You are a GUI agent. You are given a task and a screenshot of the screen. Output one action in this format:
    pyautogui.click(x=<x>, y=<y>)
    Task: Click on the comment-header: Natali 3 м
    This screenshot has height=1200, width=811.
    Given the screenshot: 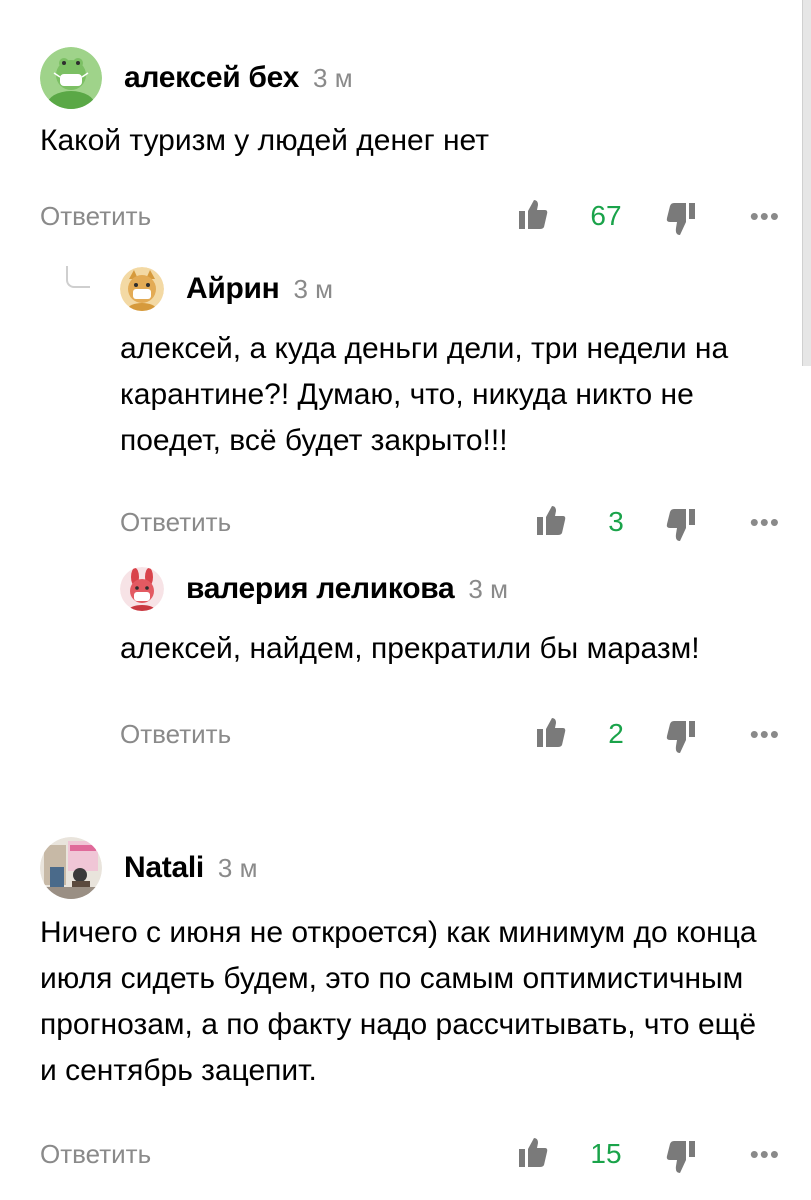 What is the action you would take?
    pyautogui.click(x=410, y=868)
    